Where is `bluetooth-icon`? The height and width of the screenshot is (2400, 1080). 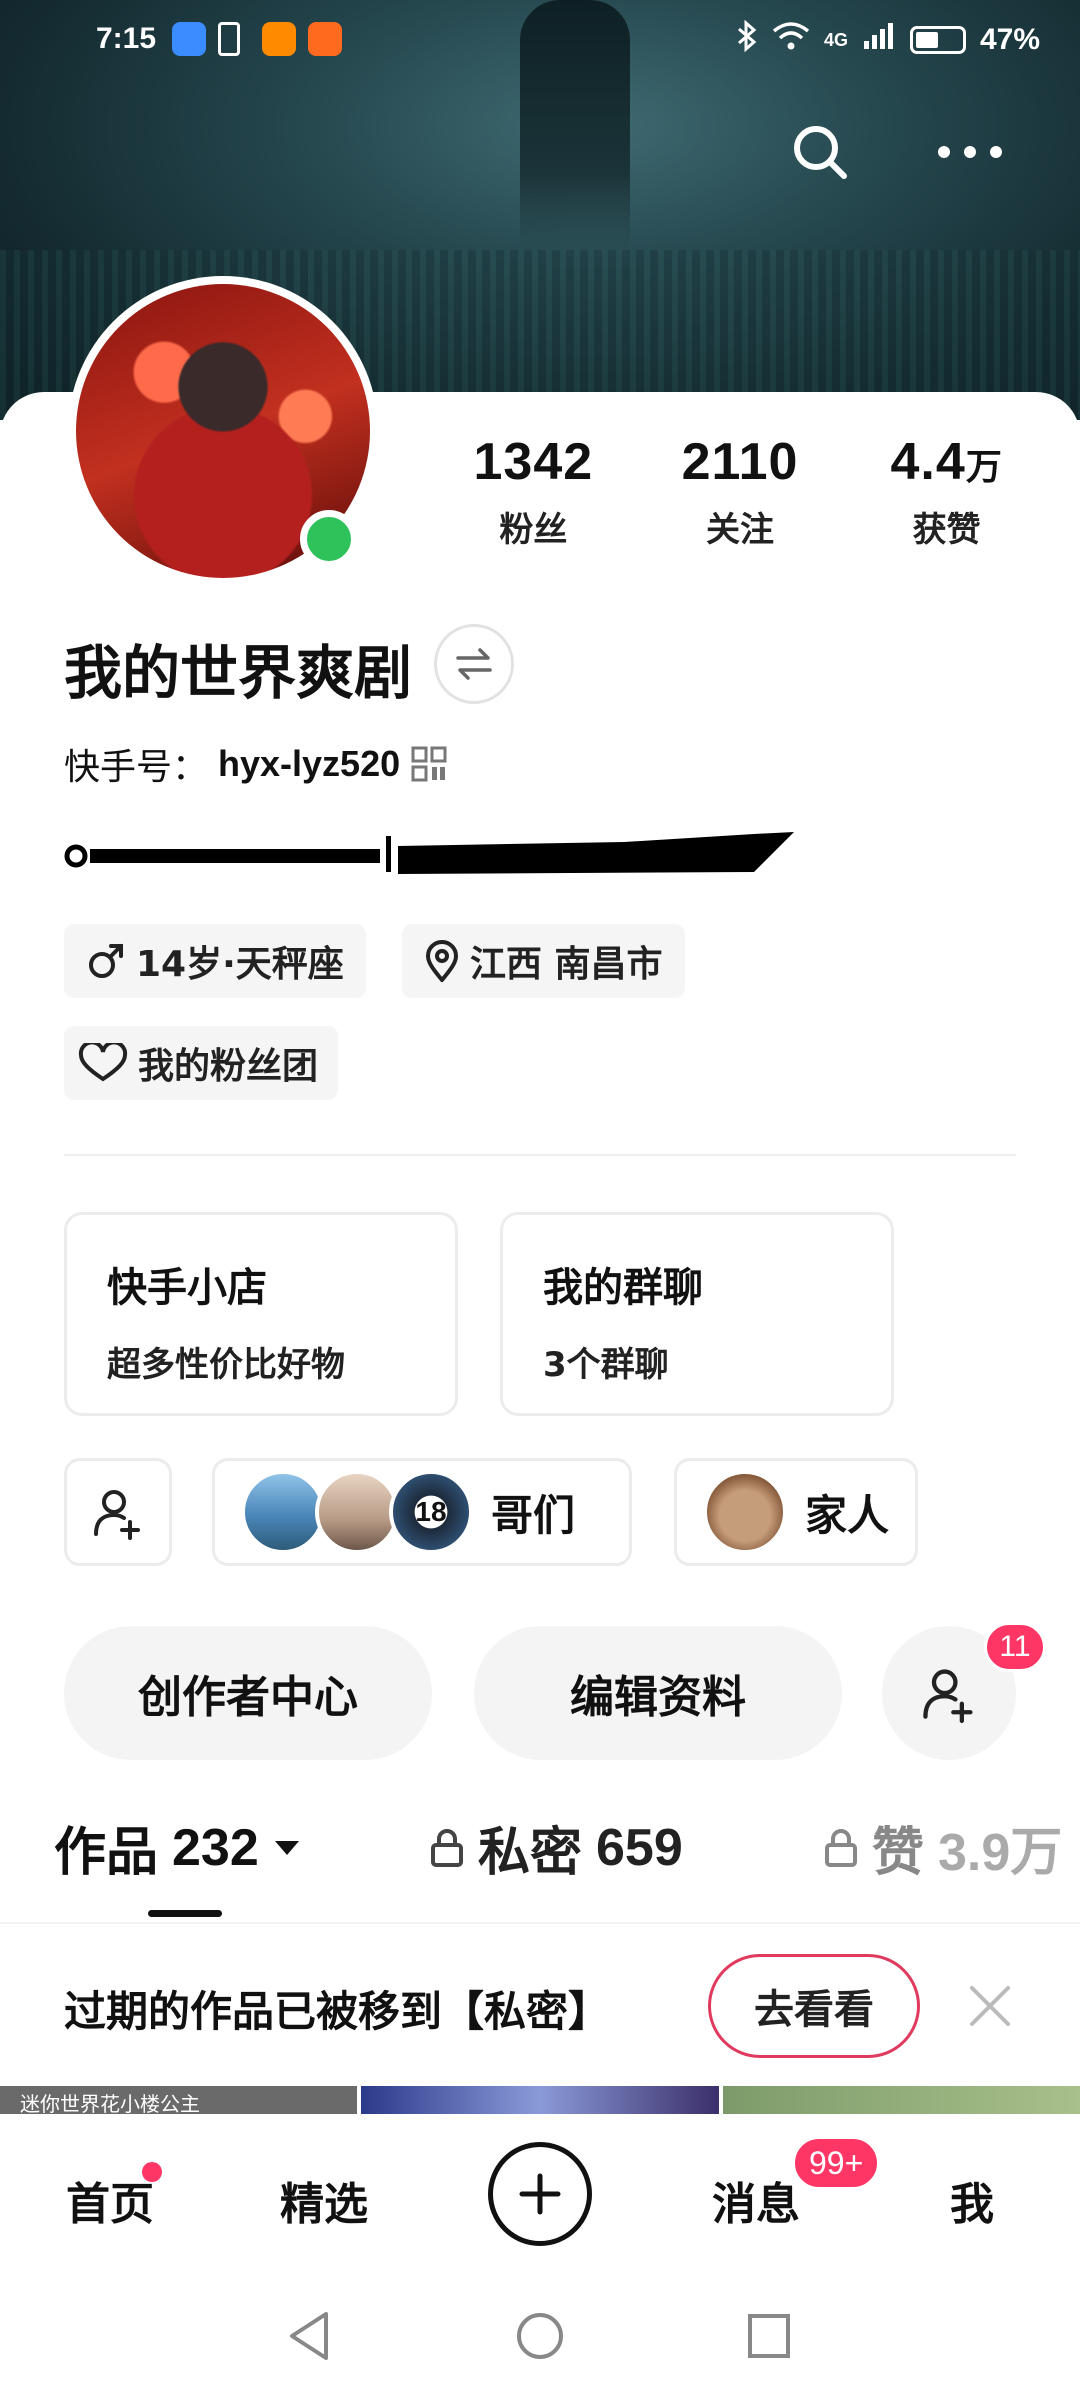
bluetooth-icon is located at coordinates (747, 39).